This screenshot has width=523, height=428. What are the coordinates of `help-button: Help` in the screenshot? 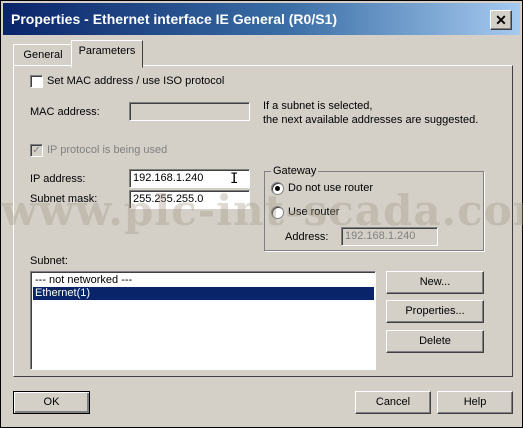 It's located at (475, 402).